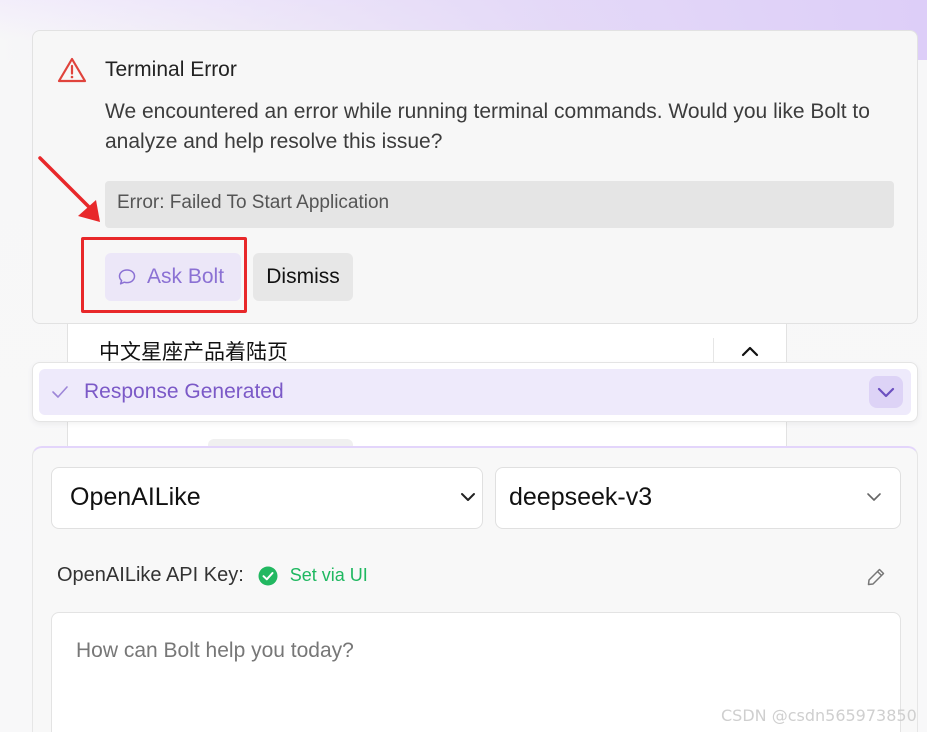 This screenshot has height=732, width=927. Describe the element at coordinates (581, 497) in the screenshot. I see `model-select-value: deepseek-v3` at that location.